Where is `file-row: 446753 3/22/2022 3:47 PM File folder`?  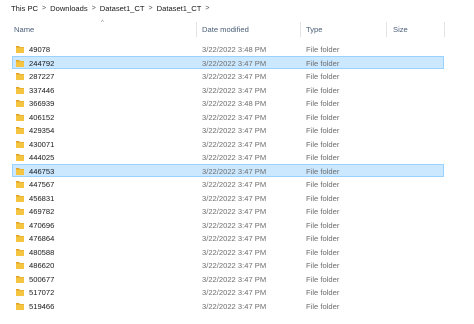 file-row: 446753 3/22/2022 3:47 PM File folder is located at coordinates (228, 170).